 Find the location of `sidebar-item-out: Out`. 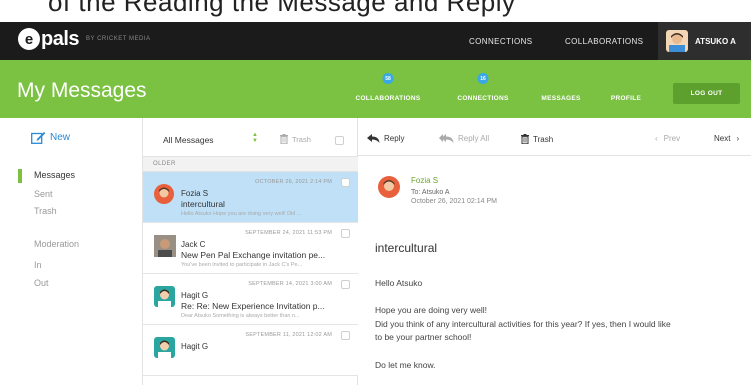

sidebar-item-out: Out is located at coordinates (41, 283).